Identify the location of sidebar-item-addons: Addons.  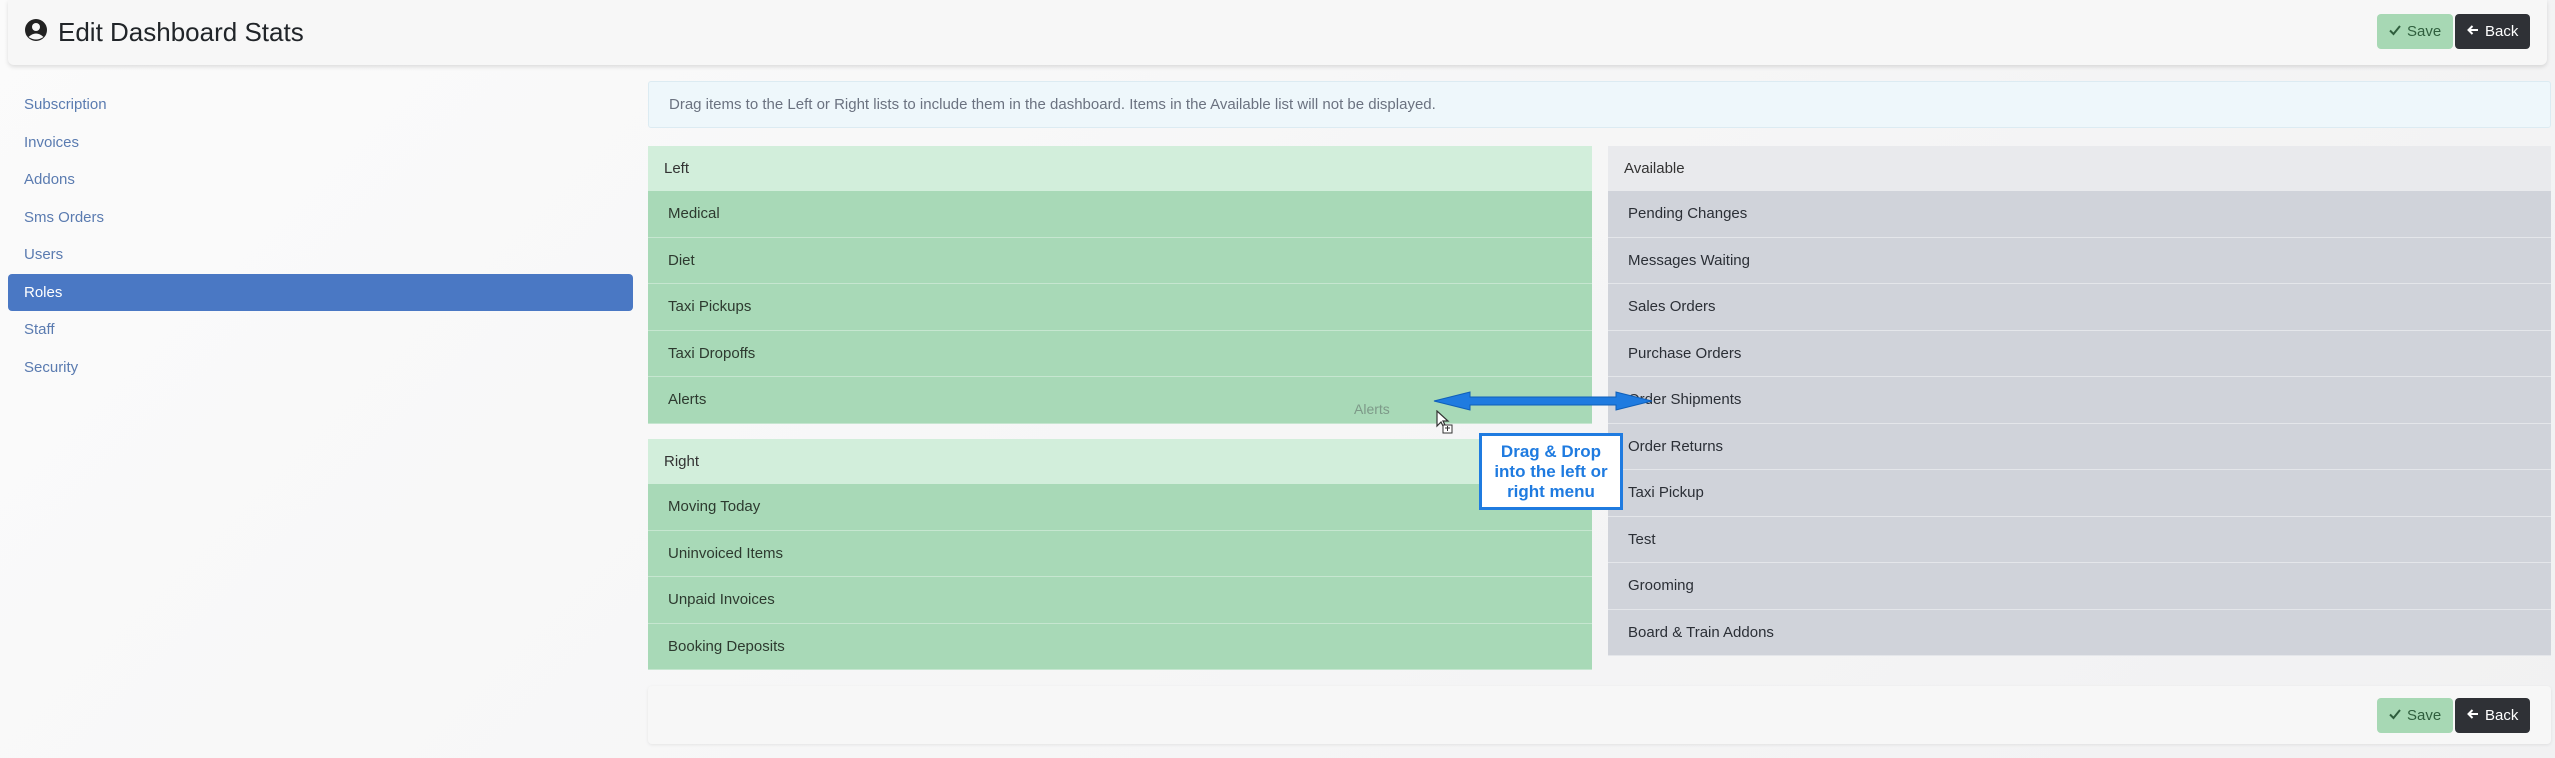
(320, 180).